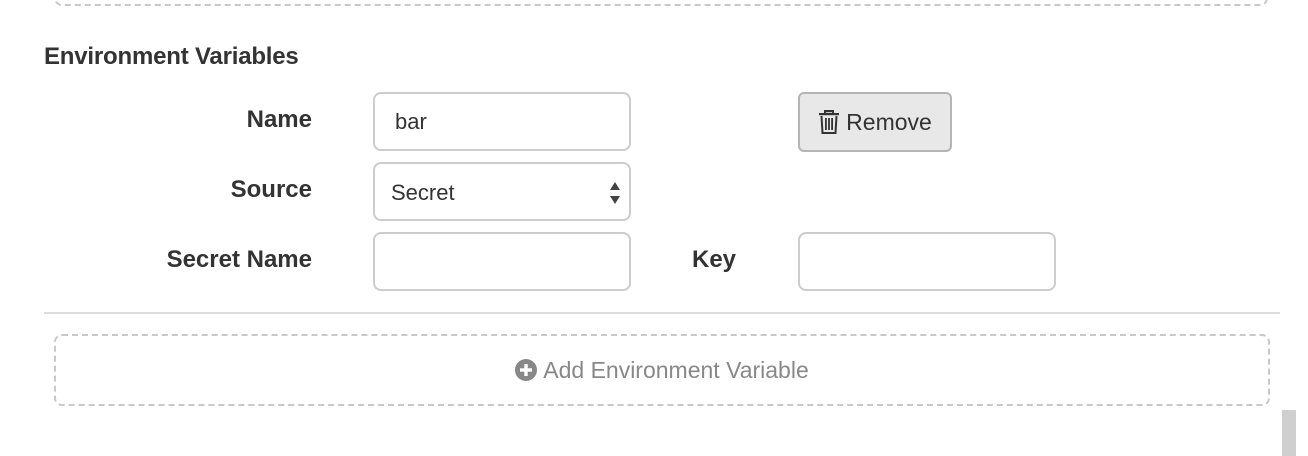 This screenshot has width=1308, height=456. I want to click on add-environment-variable-button: Add Environment Variable, so click(662, 370).